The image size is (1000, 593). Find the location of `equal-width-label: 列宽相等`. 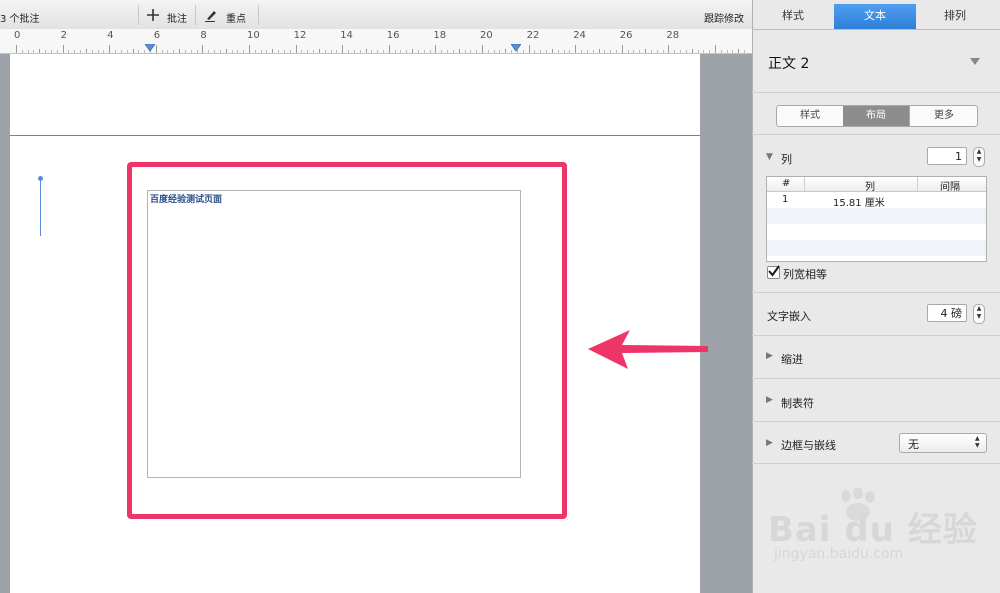

equal-width-label: 列宽相等 is located at coordinates (805, 274).